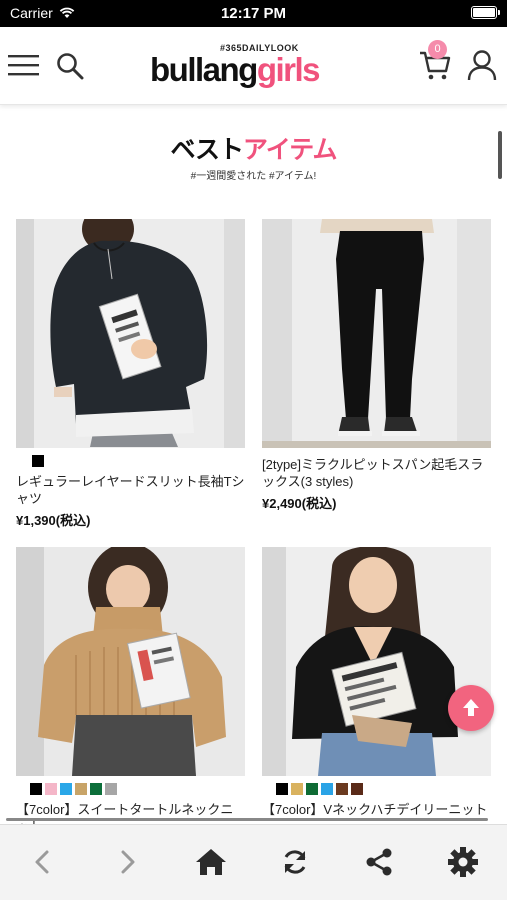 The width and height of the screenshot is (507, 900). I want to click on settings-icon, so click(463, 862).